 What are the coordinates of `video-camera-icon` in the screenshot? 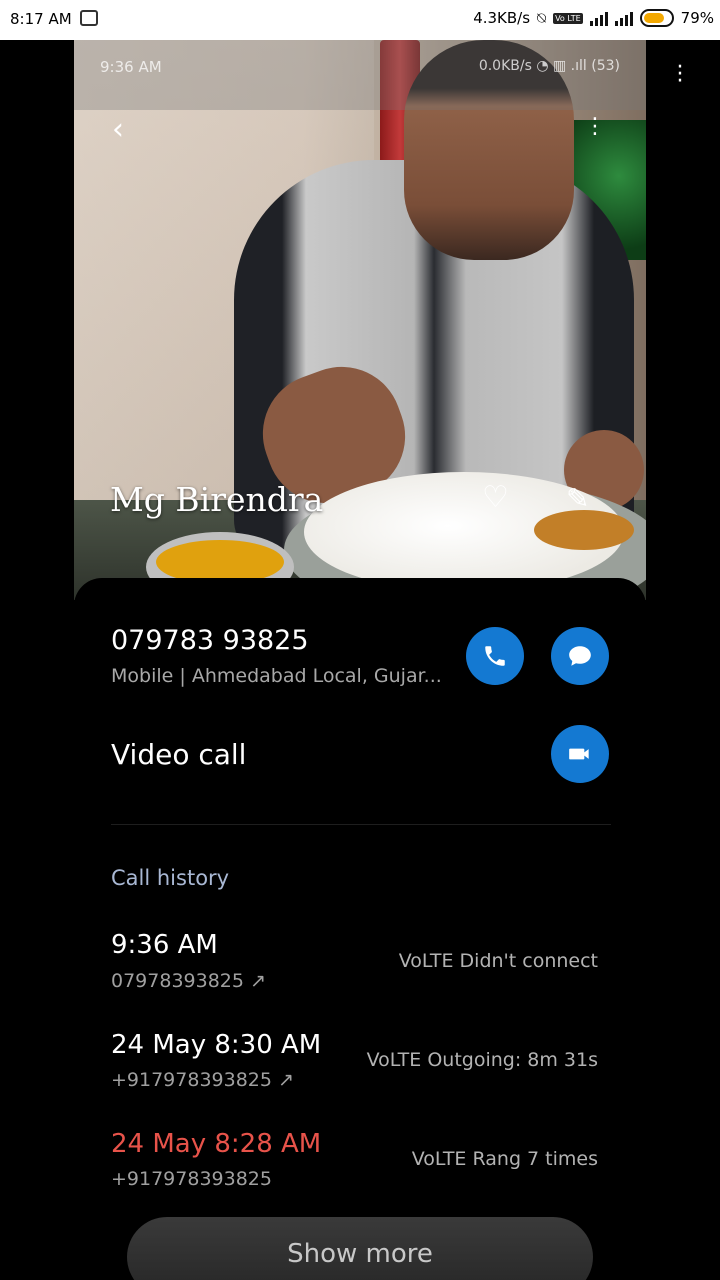 It's located at (579, 754).